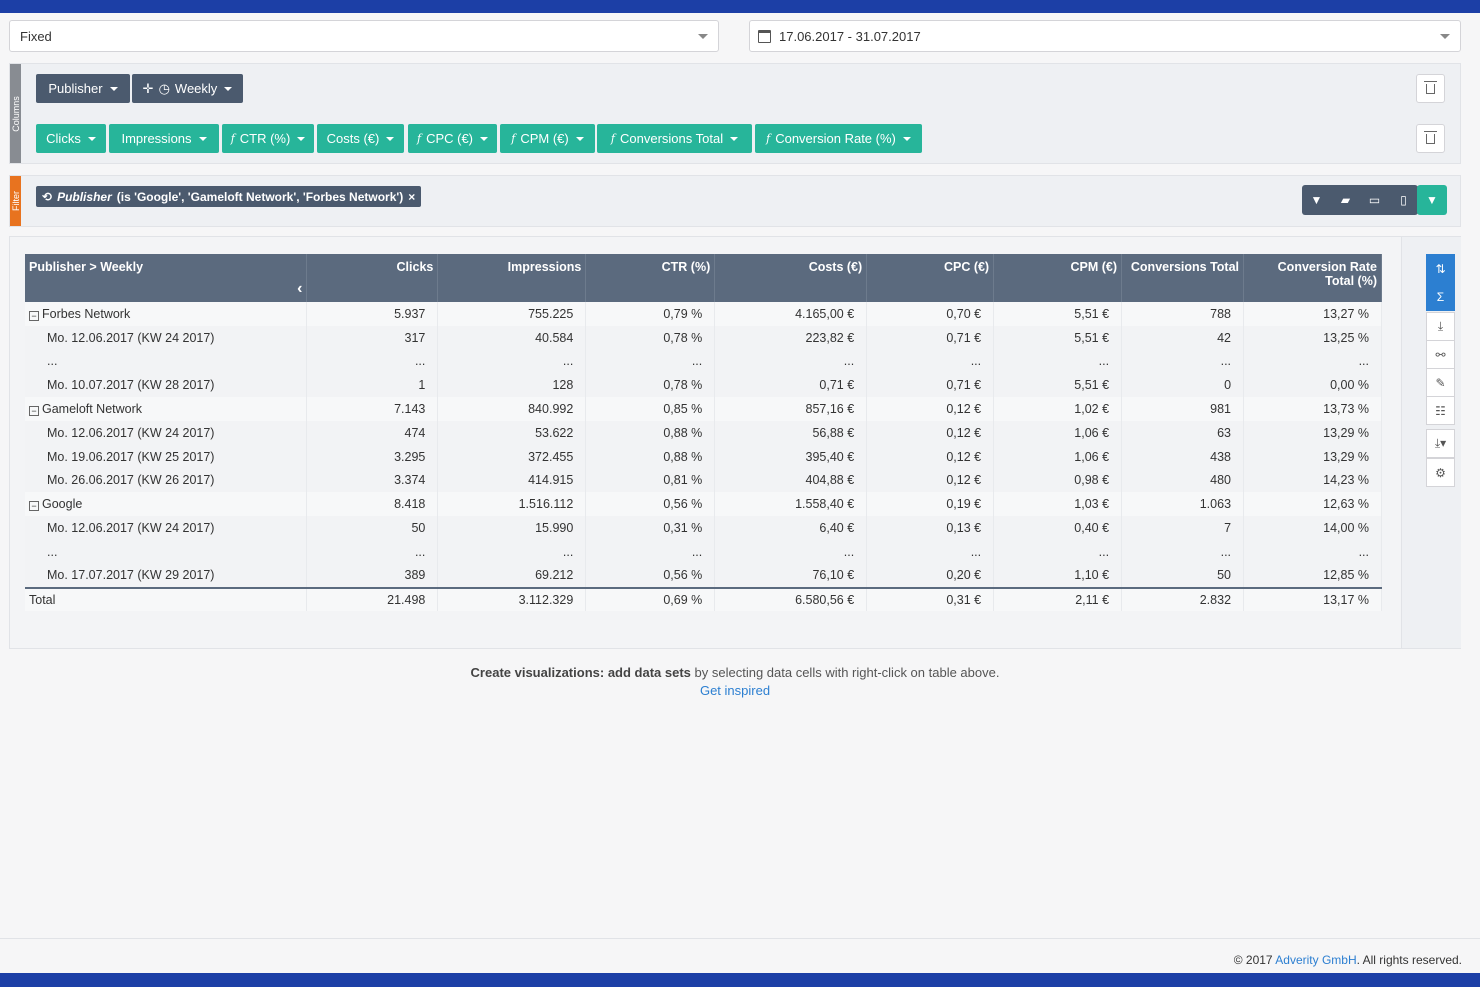  Describe the element at coordinates (268, 138) in the screenshot. I see `metric-ctr-button: f CTR (%)` at that location.